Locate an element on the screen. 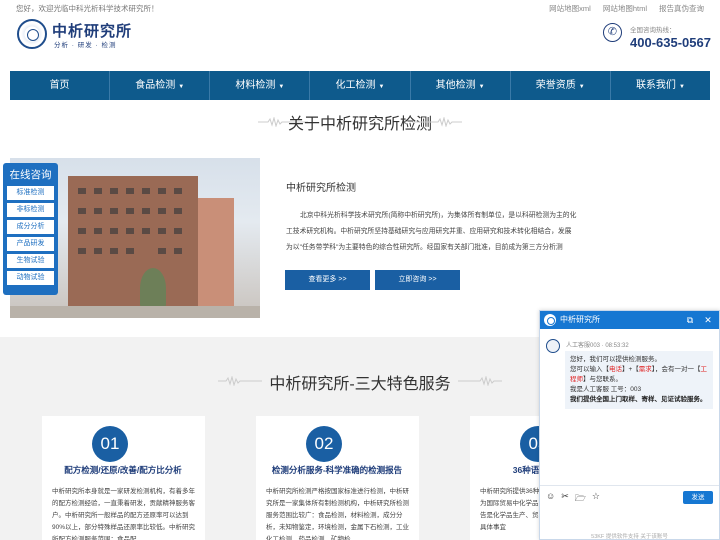  chat-header: 中析研究所 ⧉ ✕ is located at coordinates (629, 320).